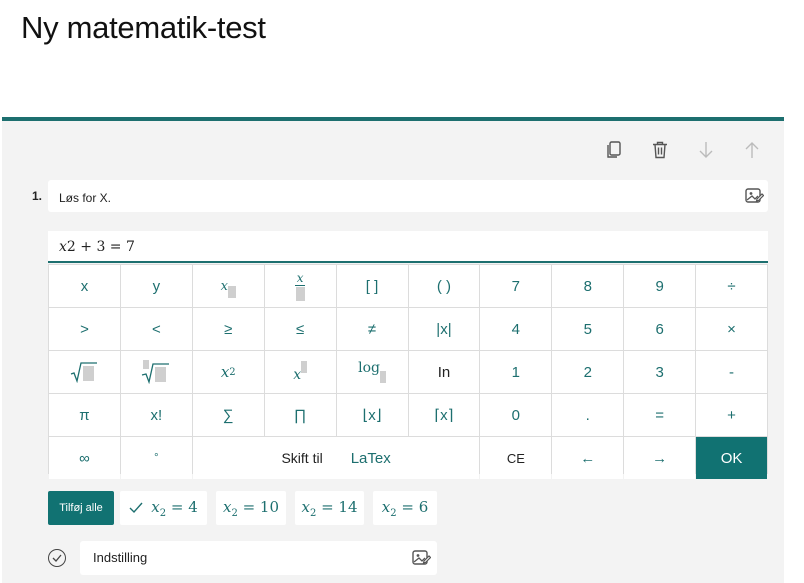 This screenshot has width=804, height=583. I want to click on key-4: 4, so click(516, 329).